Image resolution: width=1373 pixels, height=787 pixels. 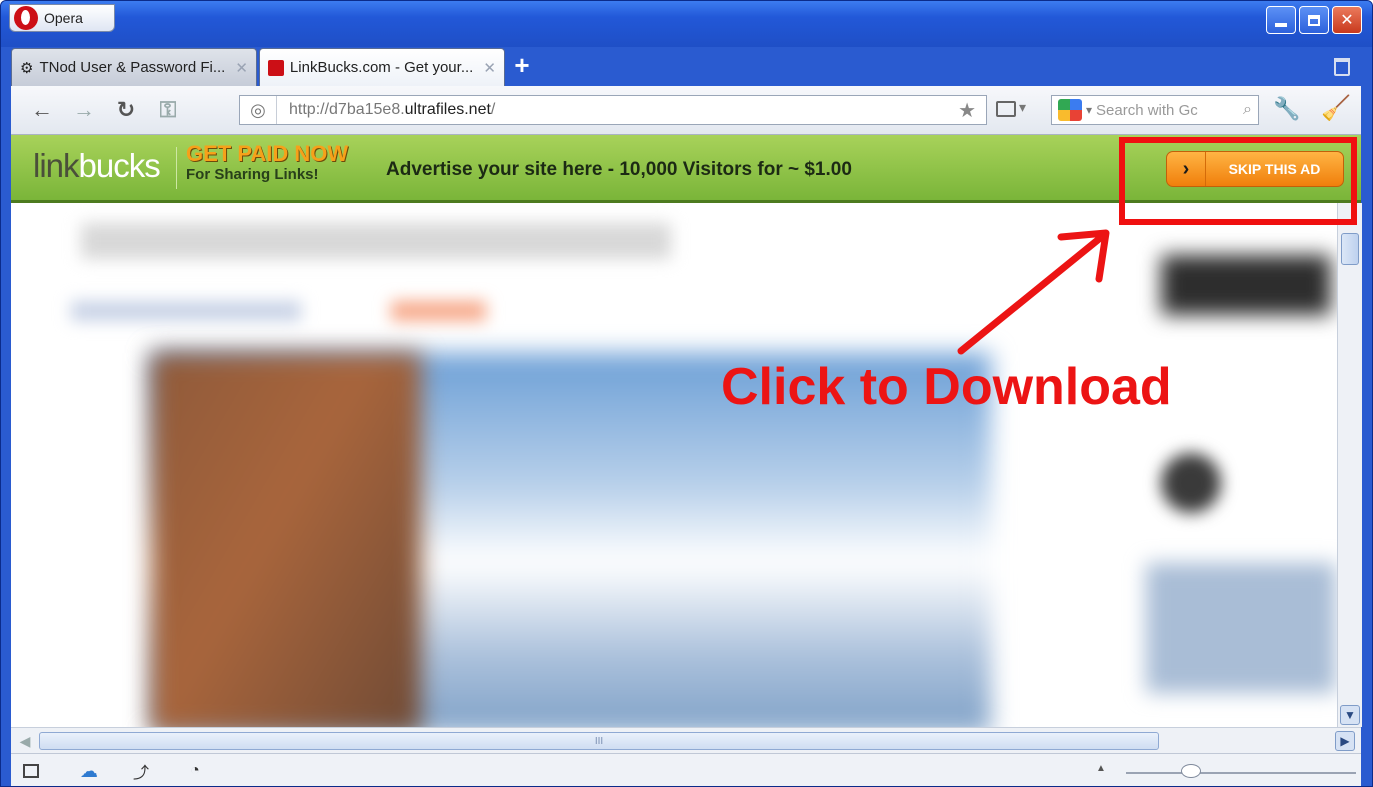 I want to click on horizontal-scrollbar: ◀ III ▶, so click(x=686, y=740).